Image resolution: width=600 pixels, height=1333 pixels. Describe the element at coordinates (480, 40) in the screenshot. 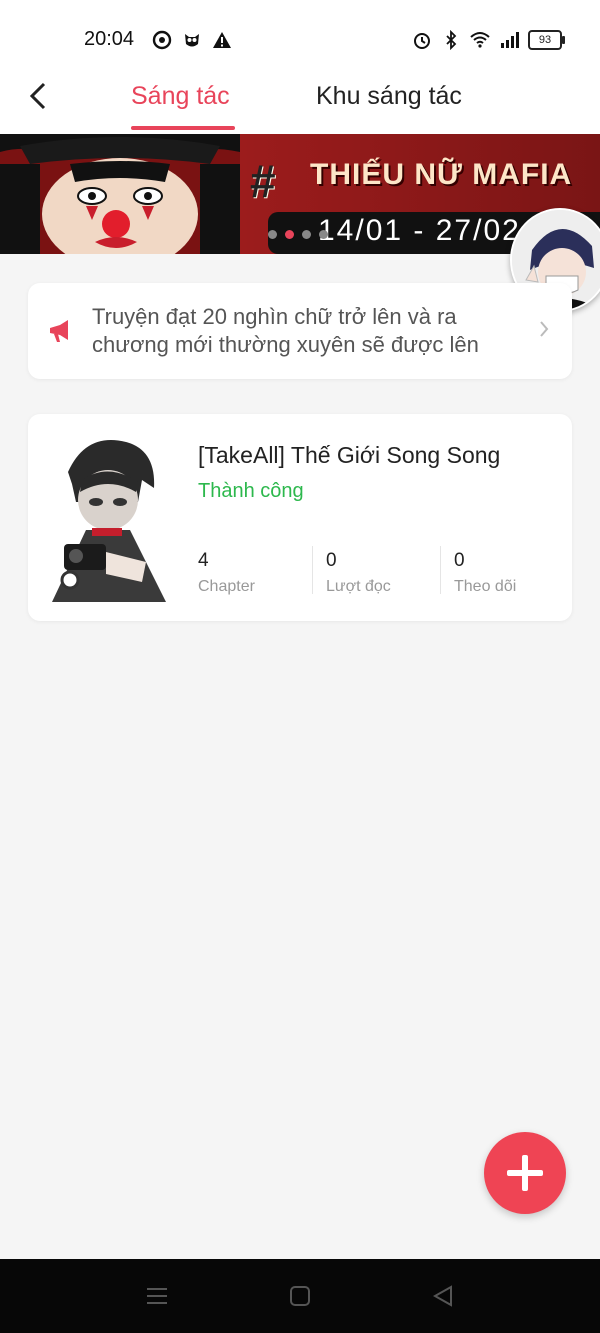

I see `wifi-icon` at that location.